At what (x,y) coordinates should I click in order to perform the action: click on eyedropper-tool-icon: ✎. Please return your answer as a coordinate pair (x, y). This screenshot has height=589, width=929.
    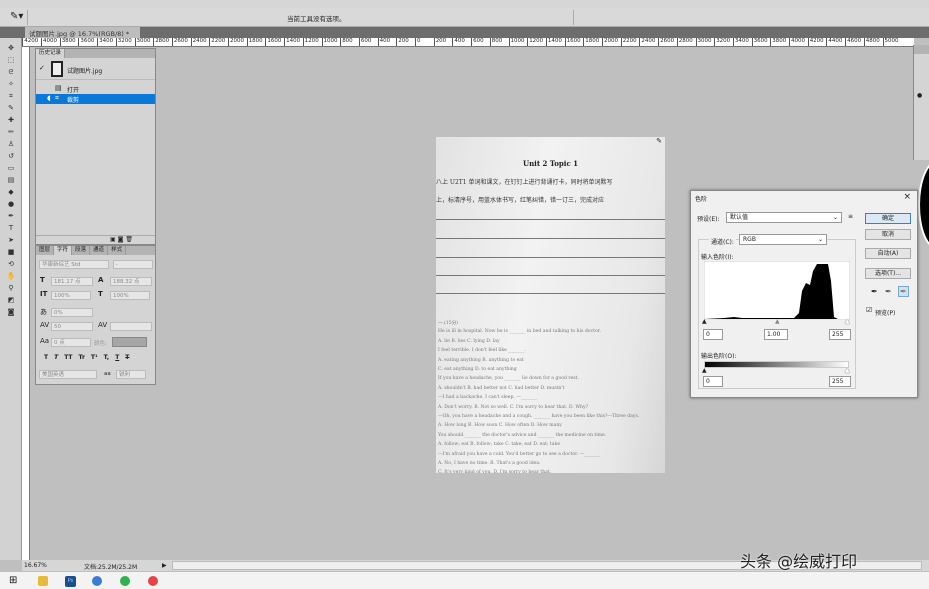
    Looking at the image, I should click on (11, 108).